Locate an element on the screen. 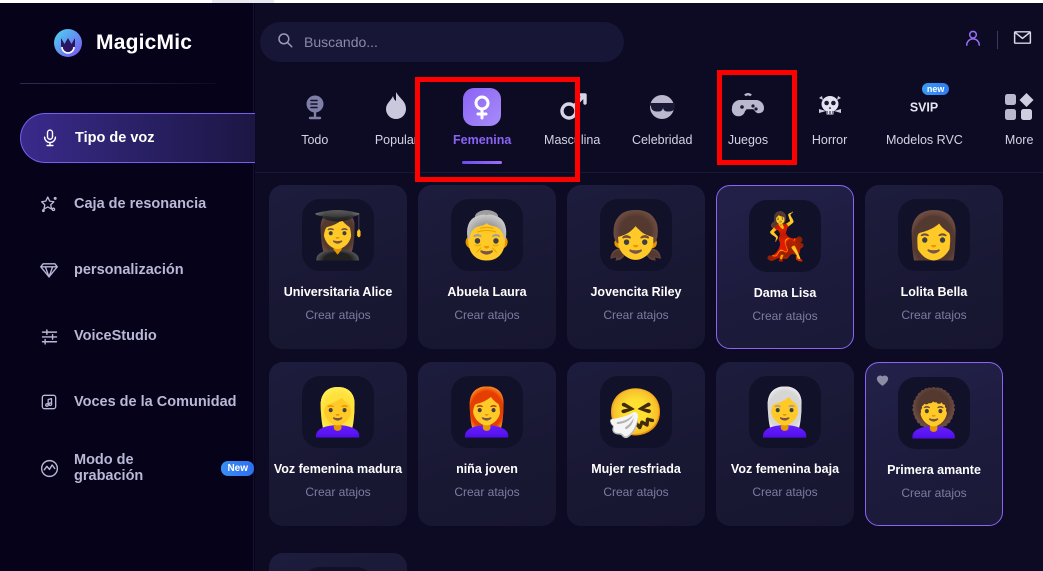  voice-avatar: 💃 is located at coordinates (785, 236).